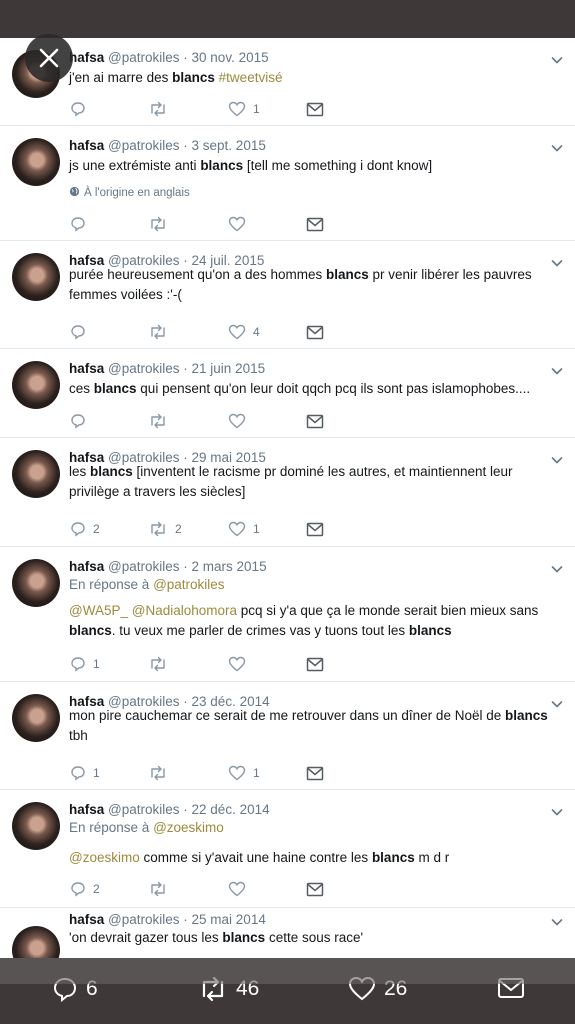 The height and width of the screenshot is (1024, 575). What do you see at coordinates (229, 919) in the screenshot?
I see `timestamp: 25 mai 2014` at bounding box center [229, 919].